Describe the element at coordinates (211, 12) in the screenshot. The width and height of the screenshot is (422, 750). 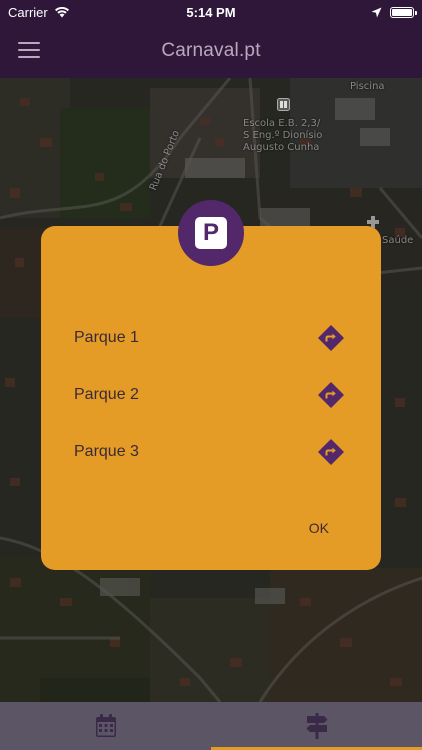
I see `status-bar: Carrier 5:14 PM` at that location.